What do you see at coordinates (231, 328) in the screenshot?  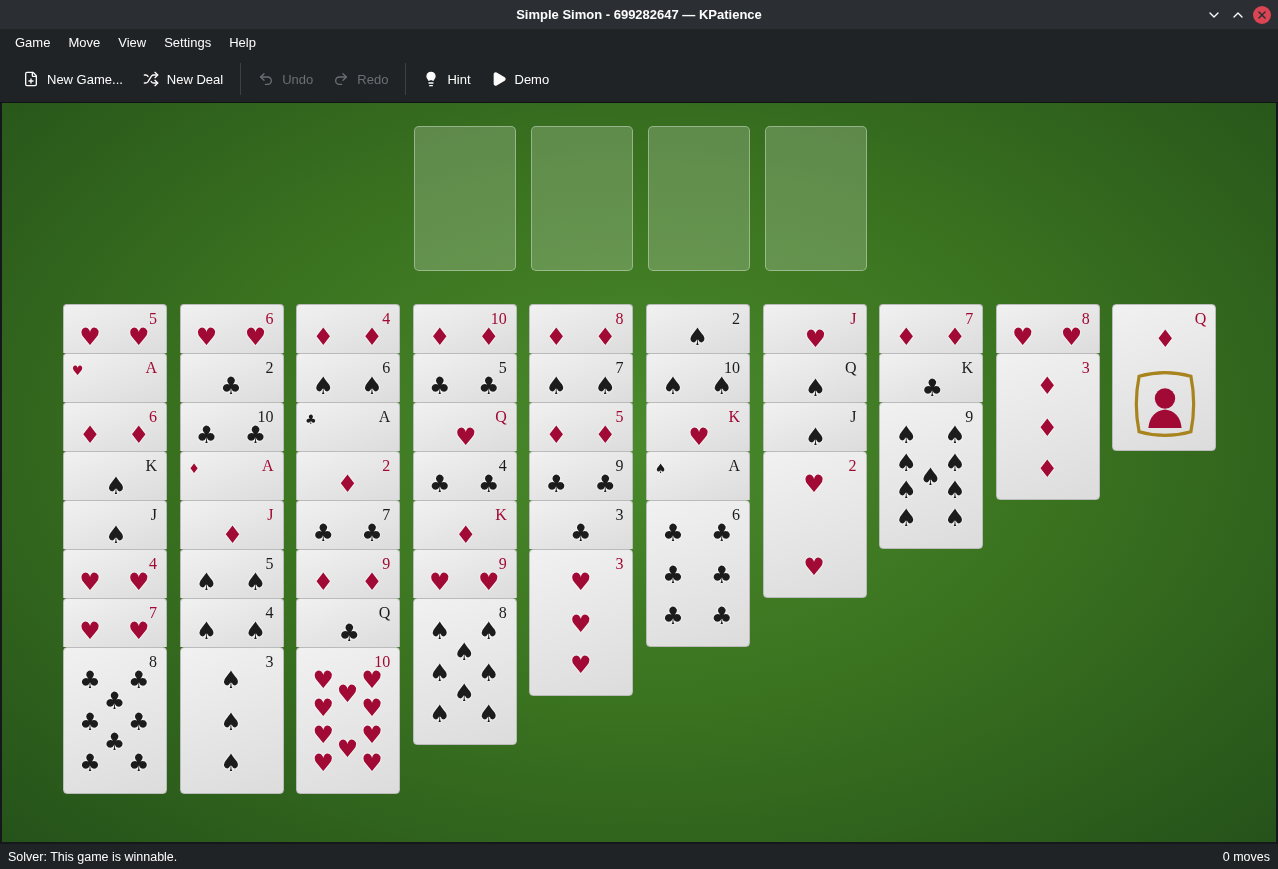 I see `playing-card: 6 ♥ ♥` at bounding box center [231, 328].